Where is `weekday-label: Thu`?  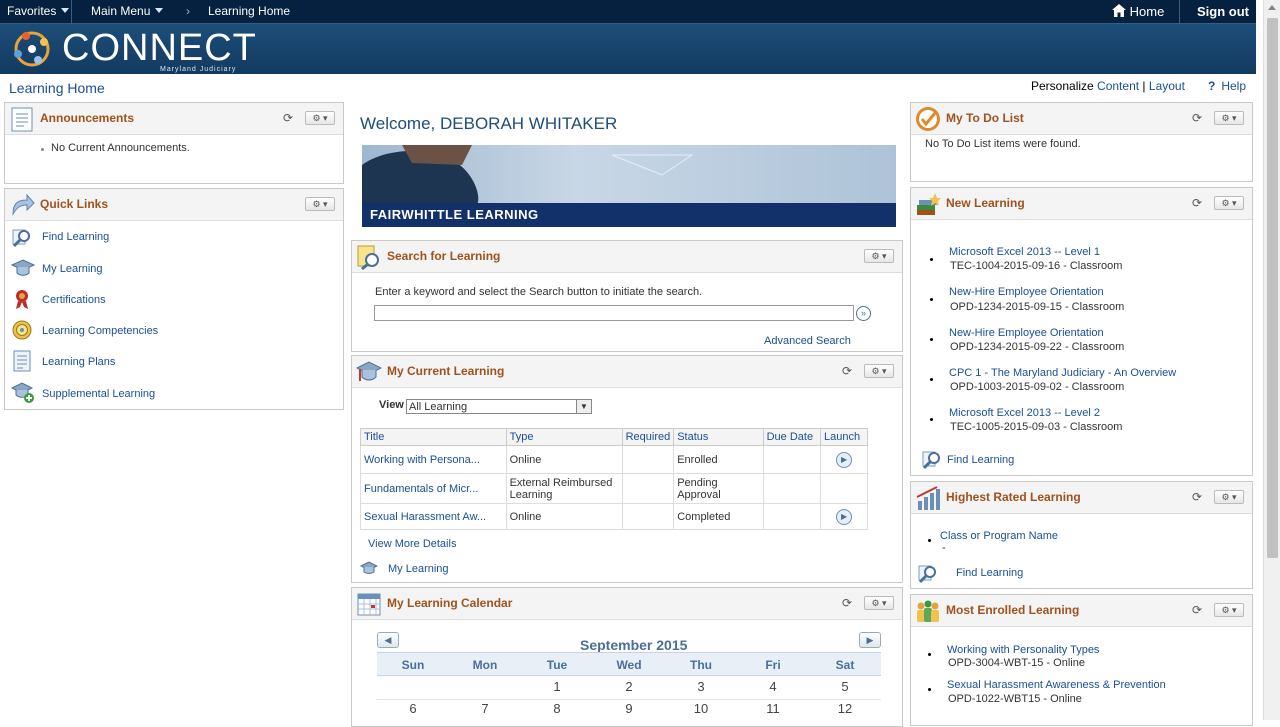 weekday-label: Thu is located at coordinates (701, 665).